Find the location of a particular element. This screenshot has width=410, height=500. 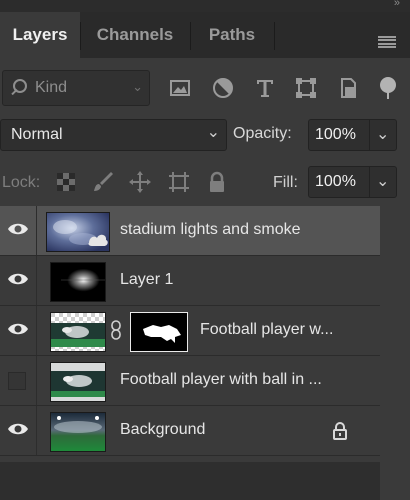

opacity-label: Opacity: is located at coordinates (262, 133).